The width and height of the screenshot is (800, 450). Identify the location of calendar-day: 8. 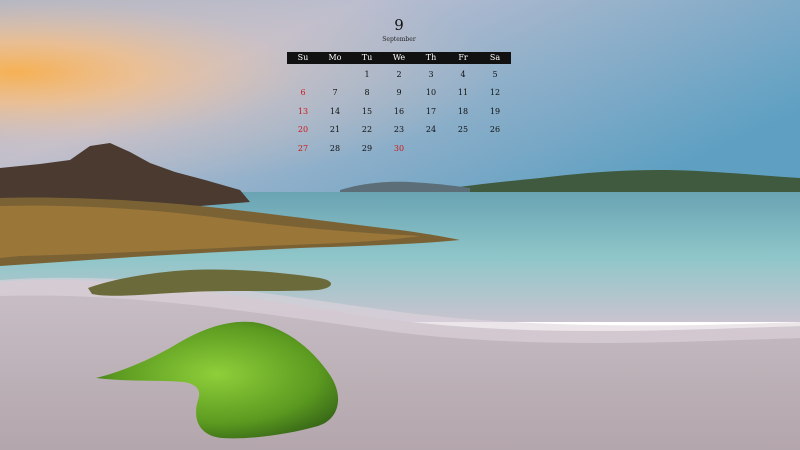
(367, 93).